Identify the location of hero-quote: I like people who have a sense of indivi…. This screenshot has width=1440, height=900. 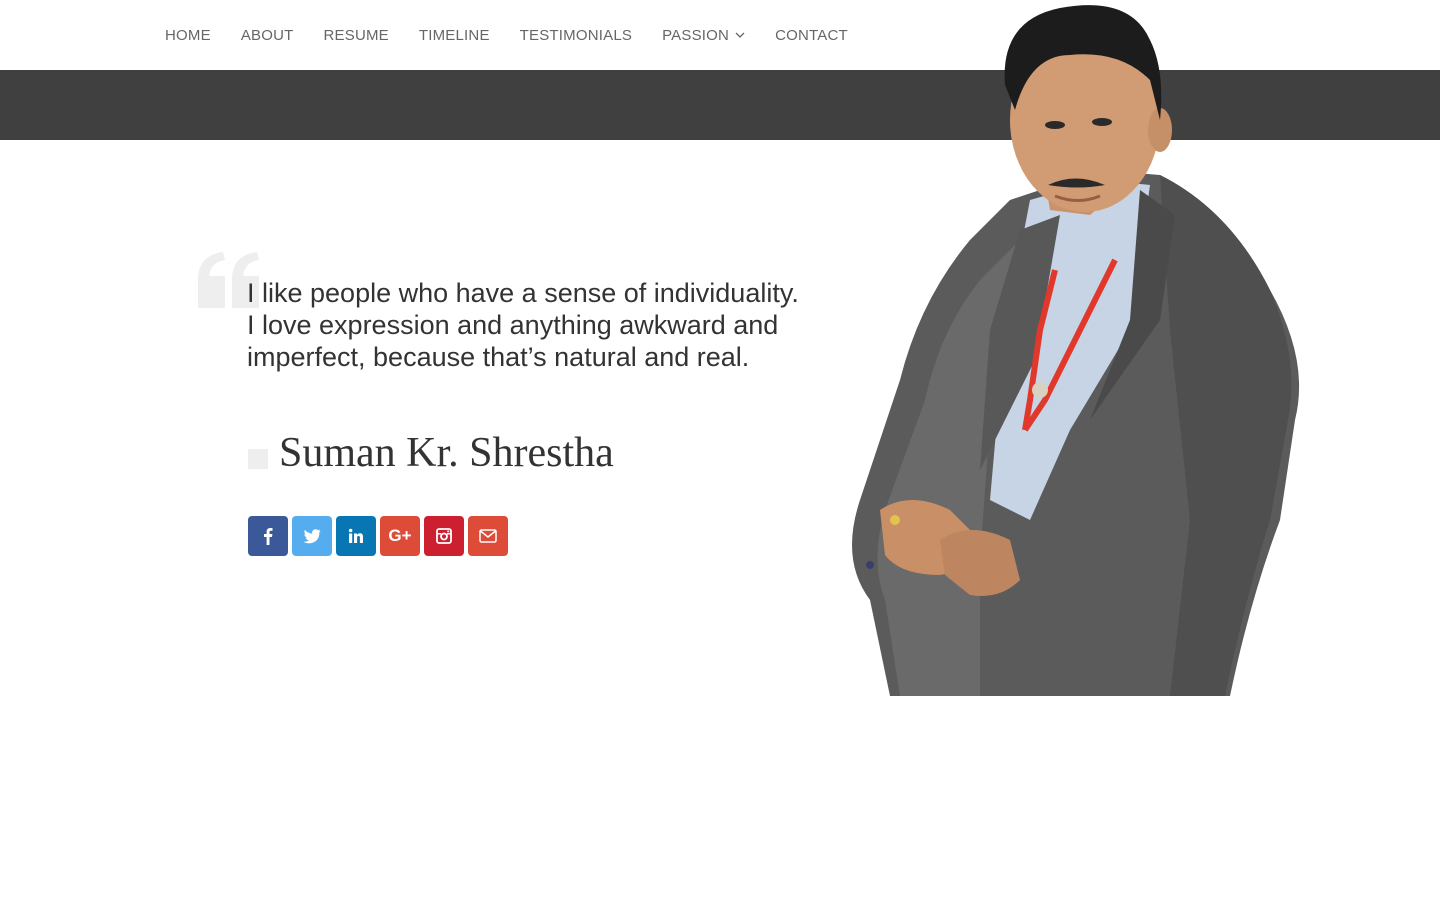
(523, 325).